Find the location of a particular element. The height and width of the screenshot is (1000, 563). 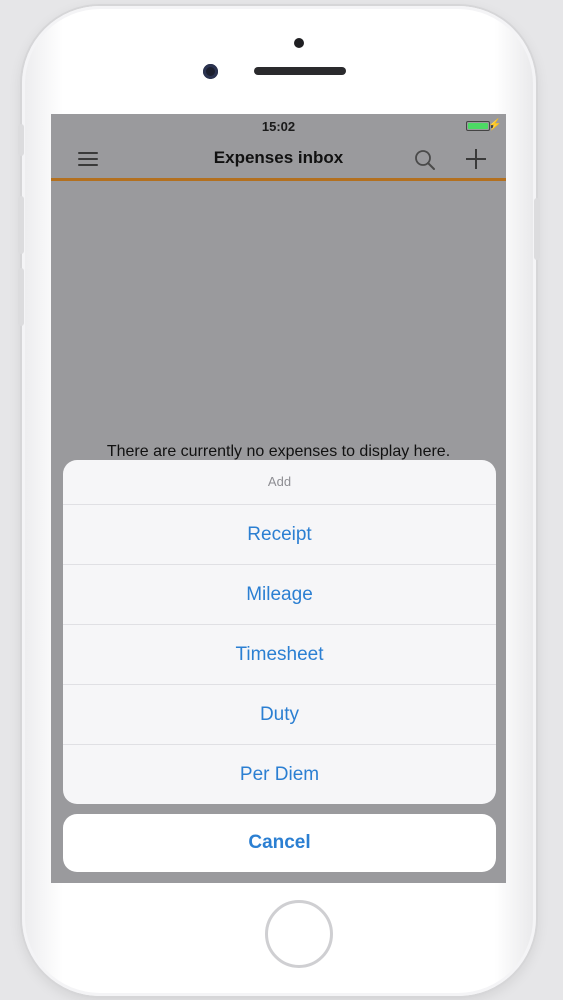

duty-option: Duty is located at coordinates (279, 715).